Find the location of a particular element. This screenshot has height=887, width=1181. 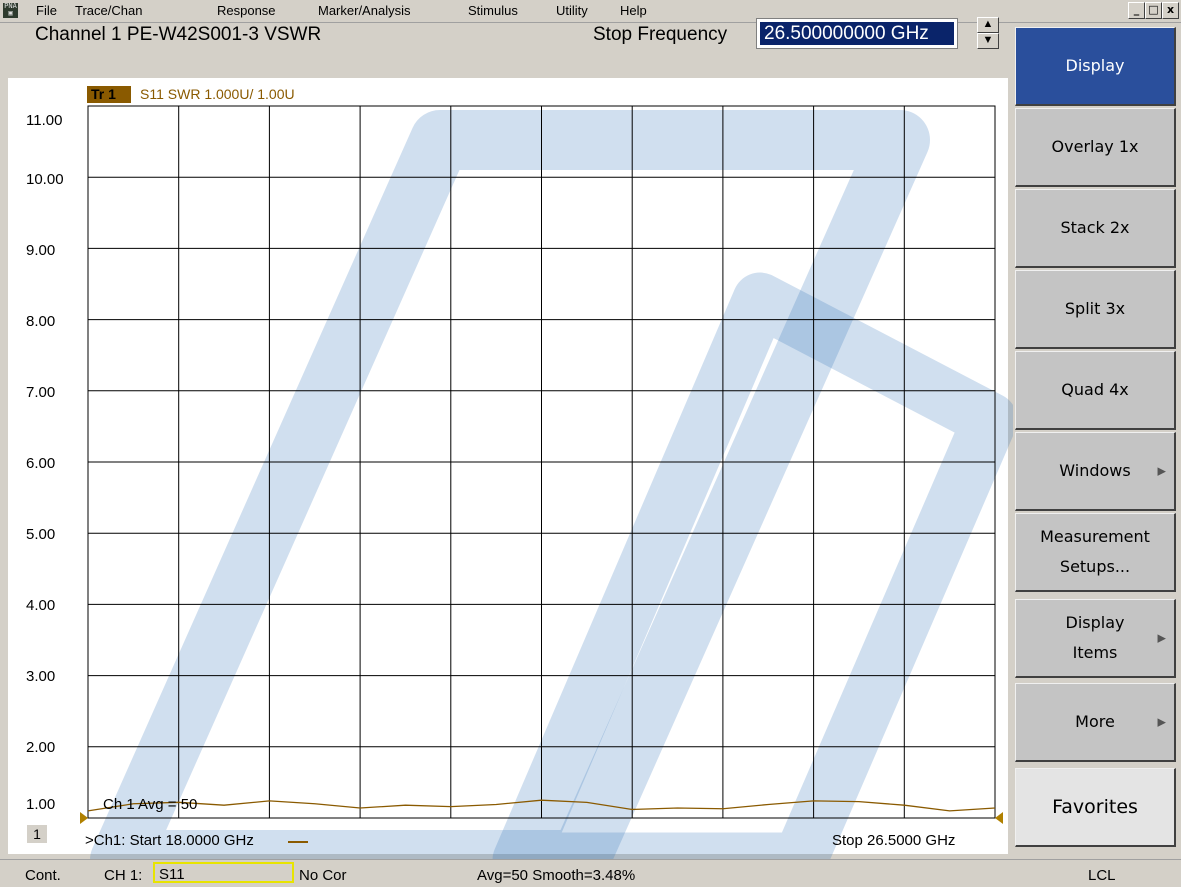

correction-status: No Cor is located at coordinates (323, 875).